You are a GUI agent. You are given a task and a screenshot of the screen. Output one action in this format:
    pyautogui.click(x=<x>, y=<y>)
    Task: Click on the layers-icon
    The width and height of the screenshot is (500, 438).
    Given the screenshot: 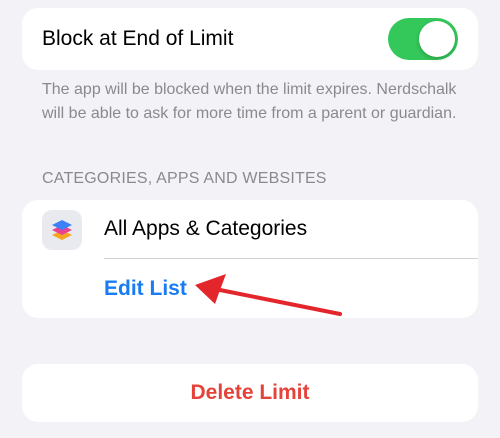 What is the action you would take?
    pyautogui.click(x=62, y=230)
    